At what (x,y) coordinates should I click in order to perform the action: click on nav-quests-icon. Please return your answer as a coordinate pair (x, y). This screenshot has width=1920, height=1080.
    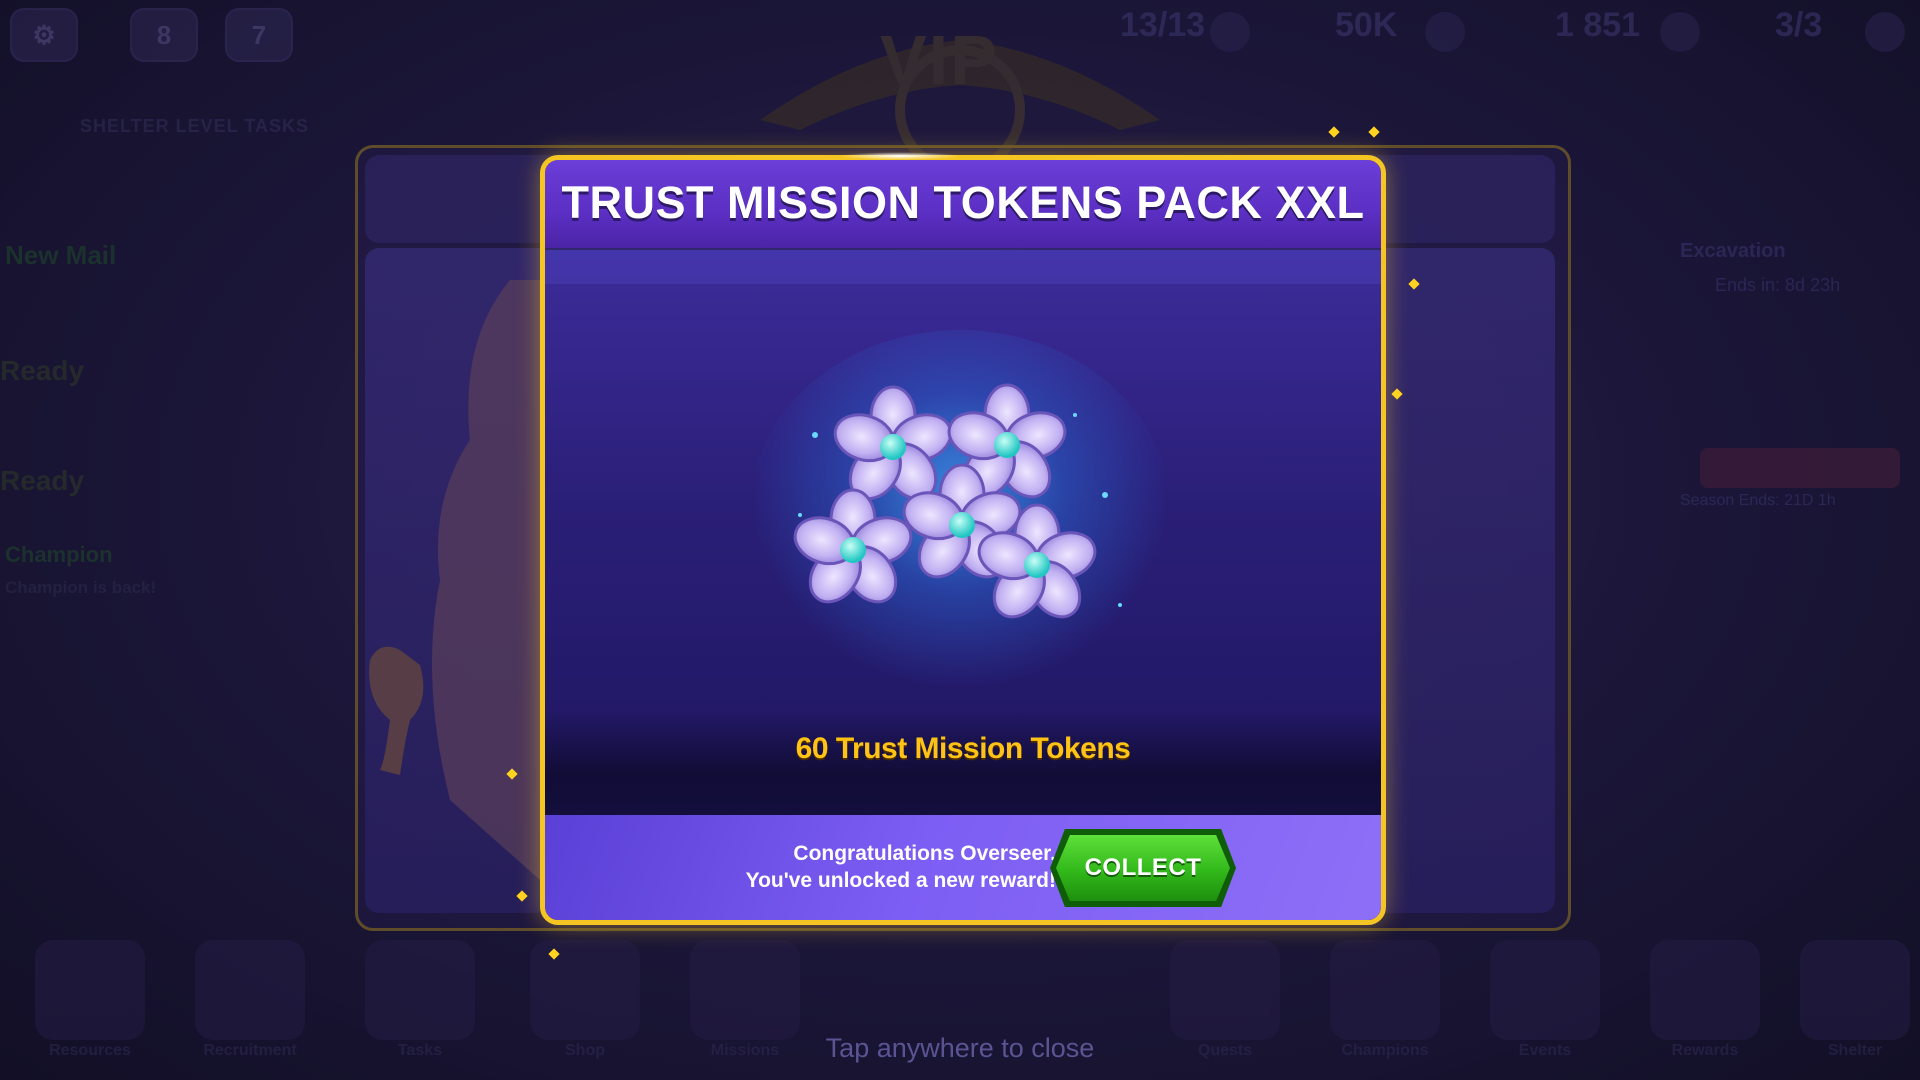
    Looking at the image, I should click on (1225, 990).